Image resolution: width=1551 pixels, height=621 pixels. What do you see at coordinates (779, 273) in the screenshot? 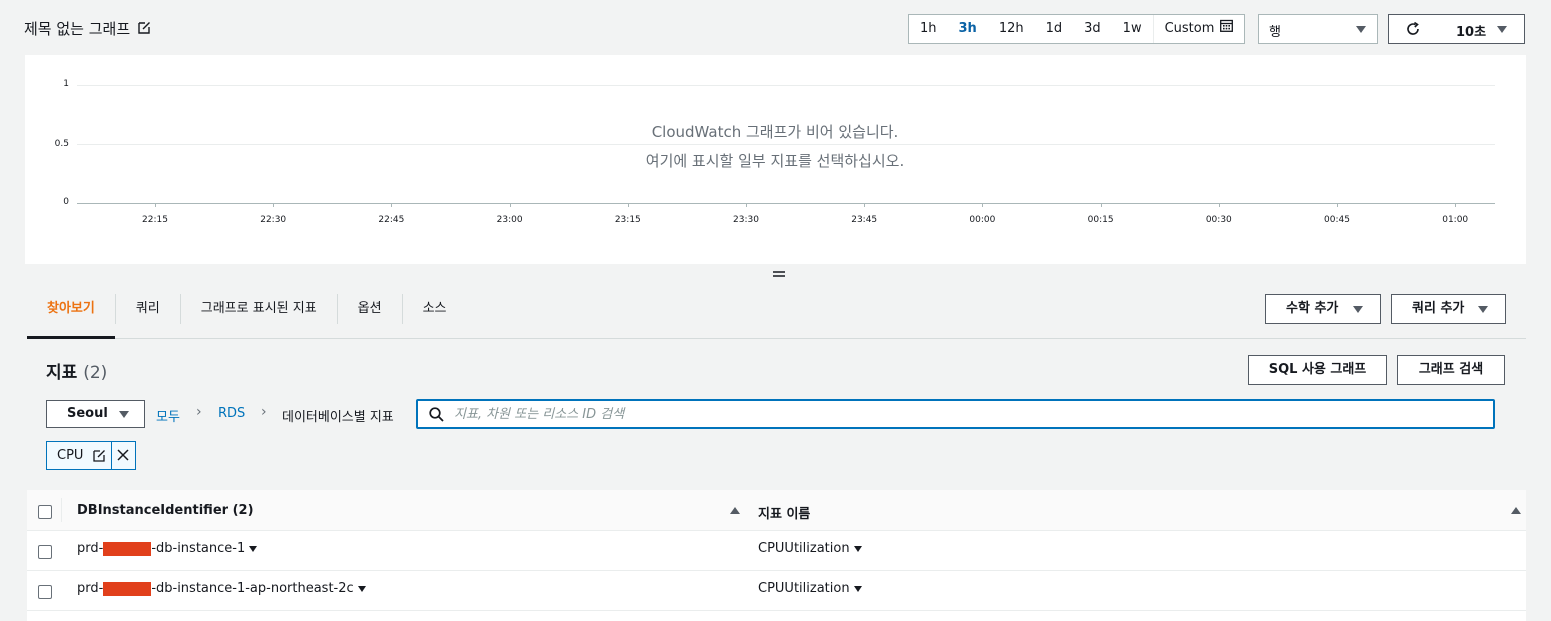
I see `resize-handle-icon` at bounding box center [779, 273].